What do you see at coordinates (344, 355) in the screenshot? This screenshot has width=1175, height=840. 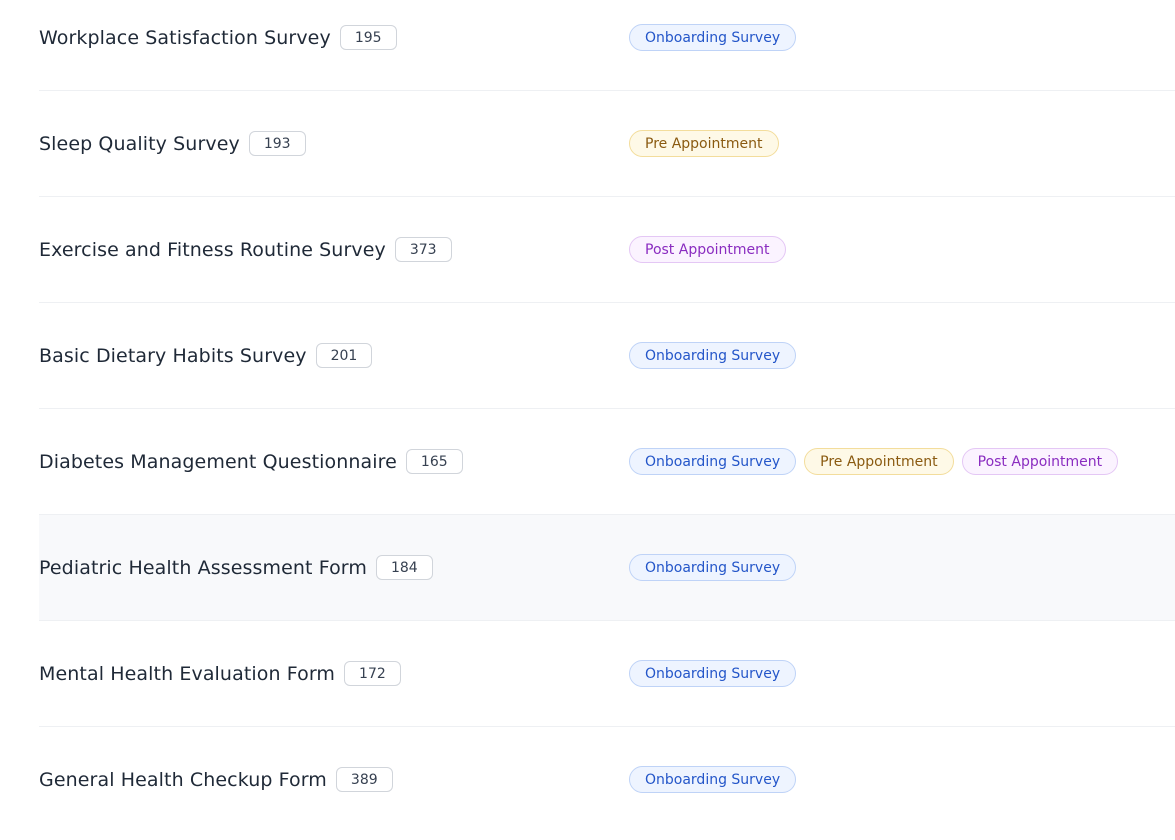 I see `response-count-badge: 201` at bounding box center [344, 355].